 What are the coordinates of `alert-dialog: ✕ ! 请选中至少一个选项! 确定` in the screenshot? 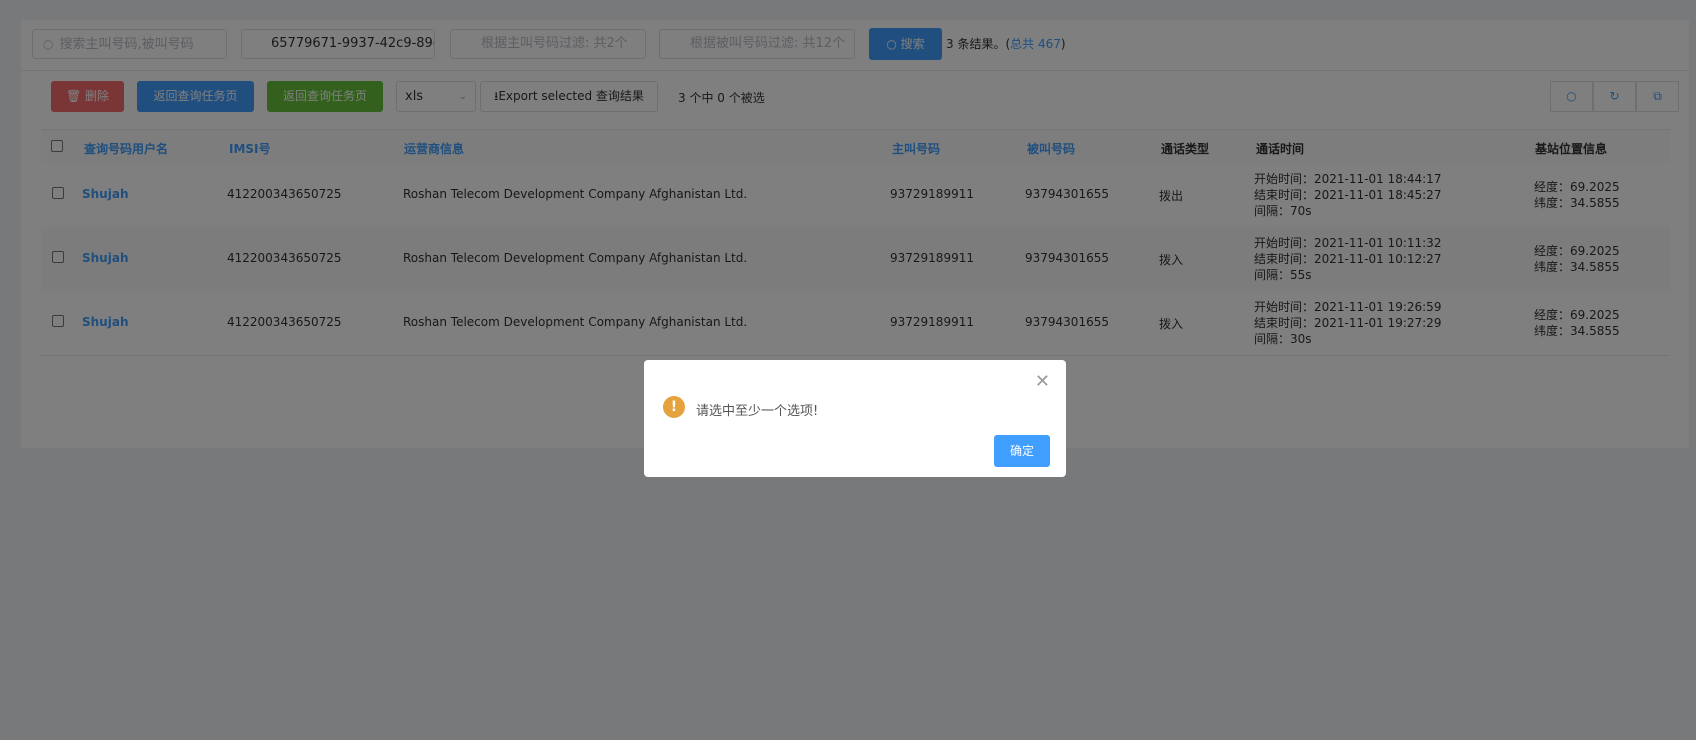 It's located at (855, 418).